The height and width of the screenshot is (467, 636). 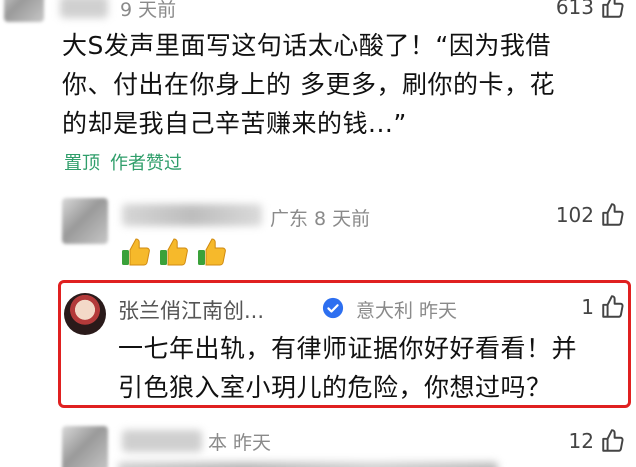 I want to click on like-count: 613, so click(x=574, y=9).